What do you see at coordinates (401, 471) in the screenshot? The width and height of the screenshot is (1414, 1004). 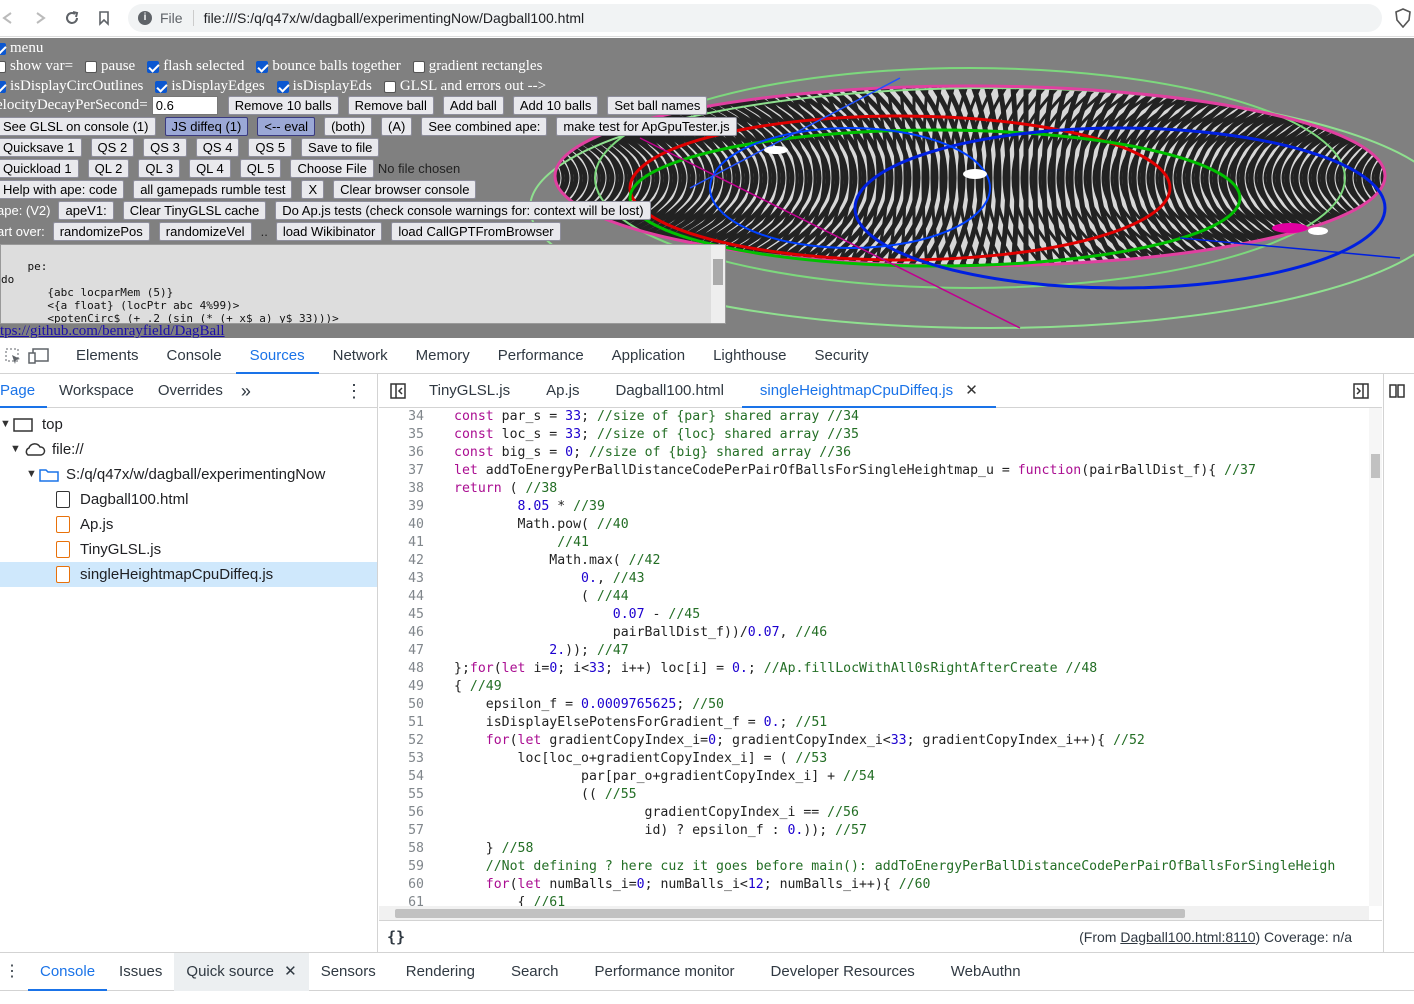 I see `line-number: 37` at bounding box center [401, 471].